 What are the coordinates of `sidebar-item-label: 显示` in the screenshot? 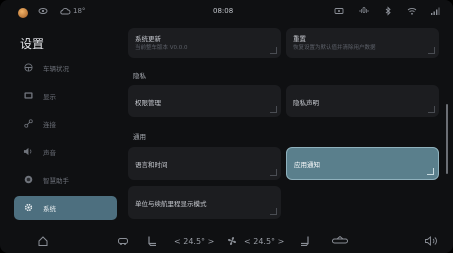 It's located at (49, 97).